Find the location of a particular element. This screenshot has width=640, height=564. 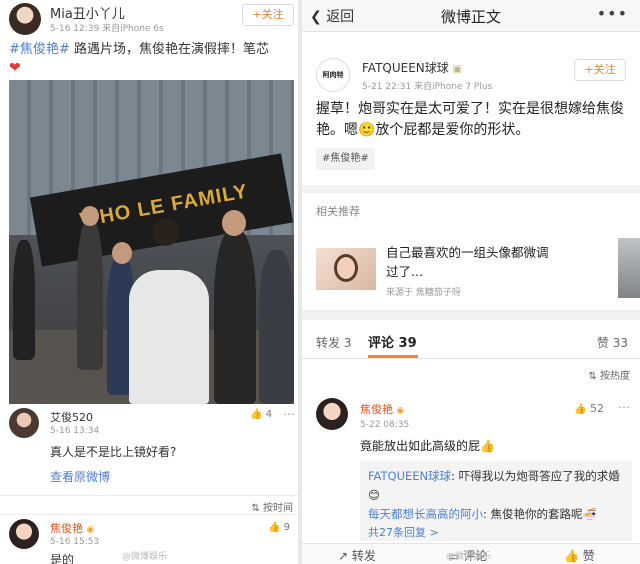

navigation-bar: ❮ 返回 微博正文 ••• is located at coordinates (471, 16).